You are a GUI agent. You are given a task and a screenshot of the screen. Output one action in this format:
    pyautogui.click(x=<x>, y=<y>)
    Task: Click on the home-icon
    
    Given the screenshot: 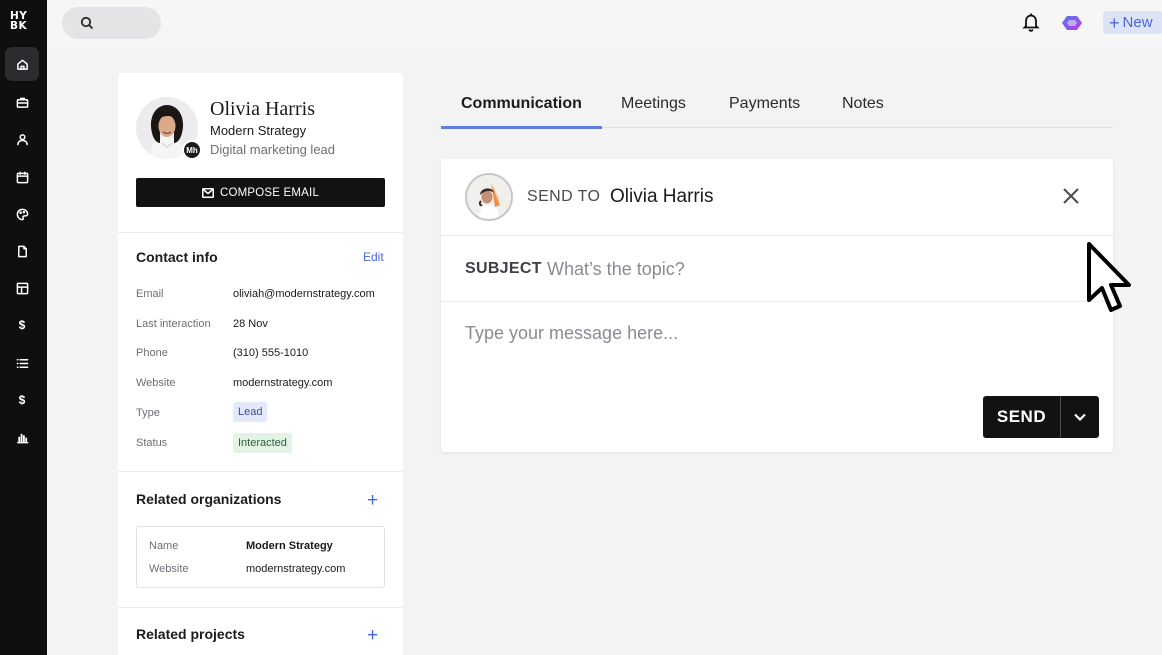 What is the action you would take?
    pyautogui.click(x=22, y=64)
    